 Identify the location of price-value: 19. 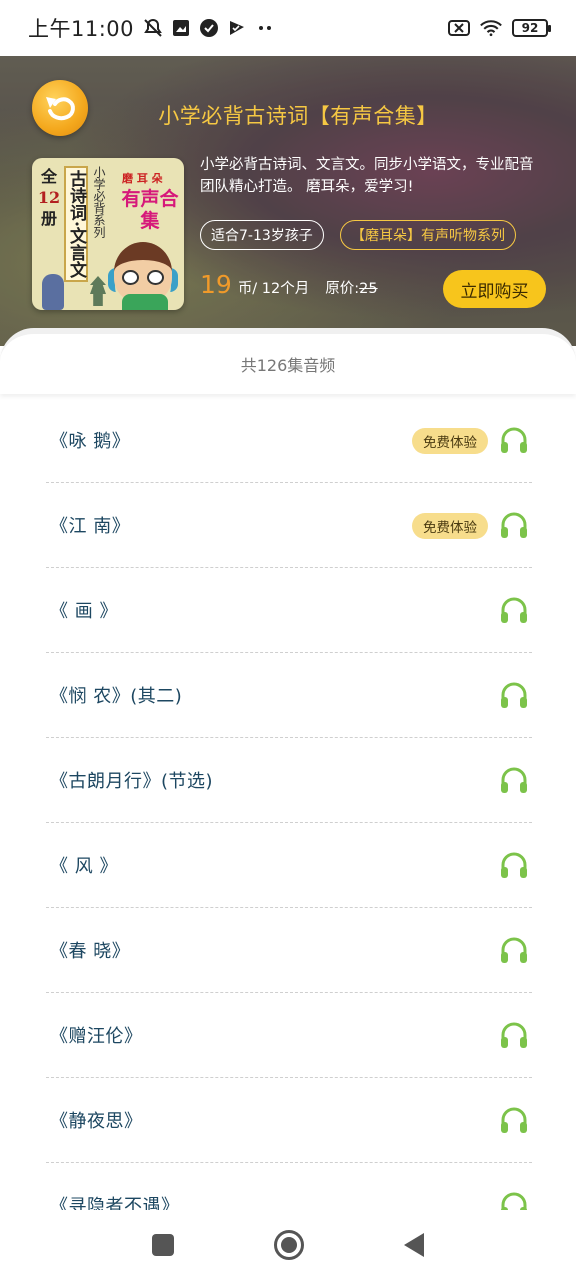
(216, 284).